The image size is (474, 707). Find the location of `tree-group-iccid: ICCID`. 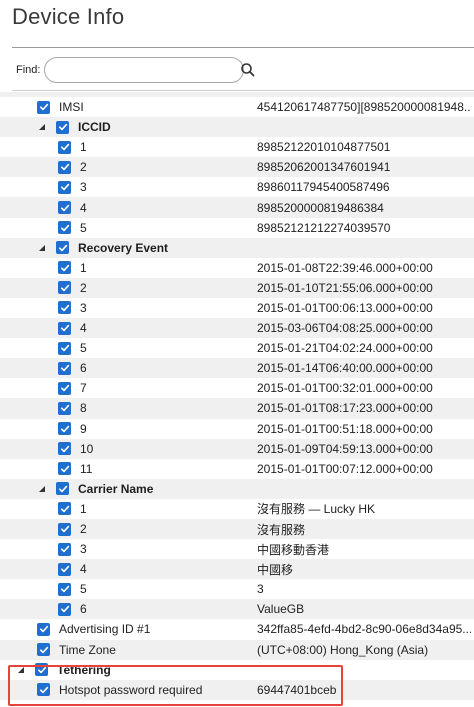

tree-group-iccid: ICCID is located at coordinates (237, 127).